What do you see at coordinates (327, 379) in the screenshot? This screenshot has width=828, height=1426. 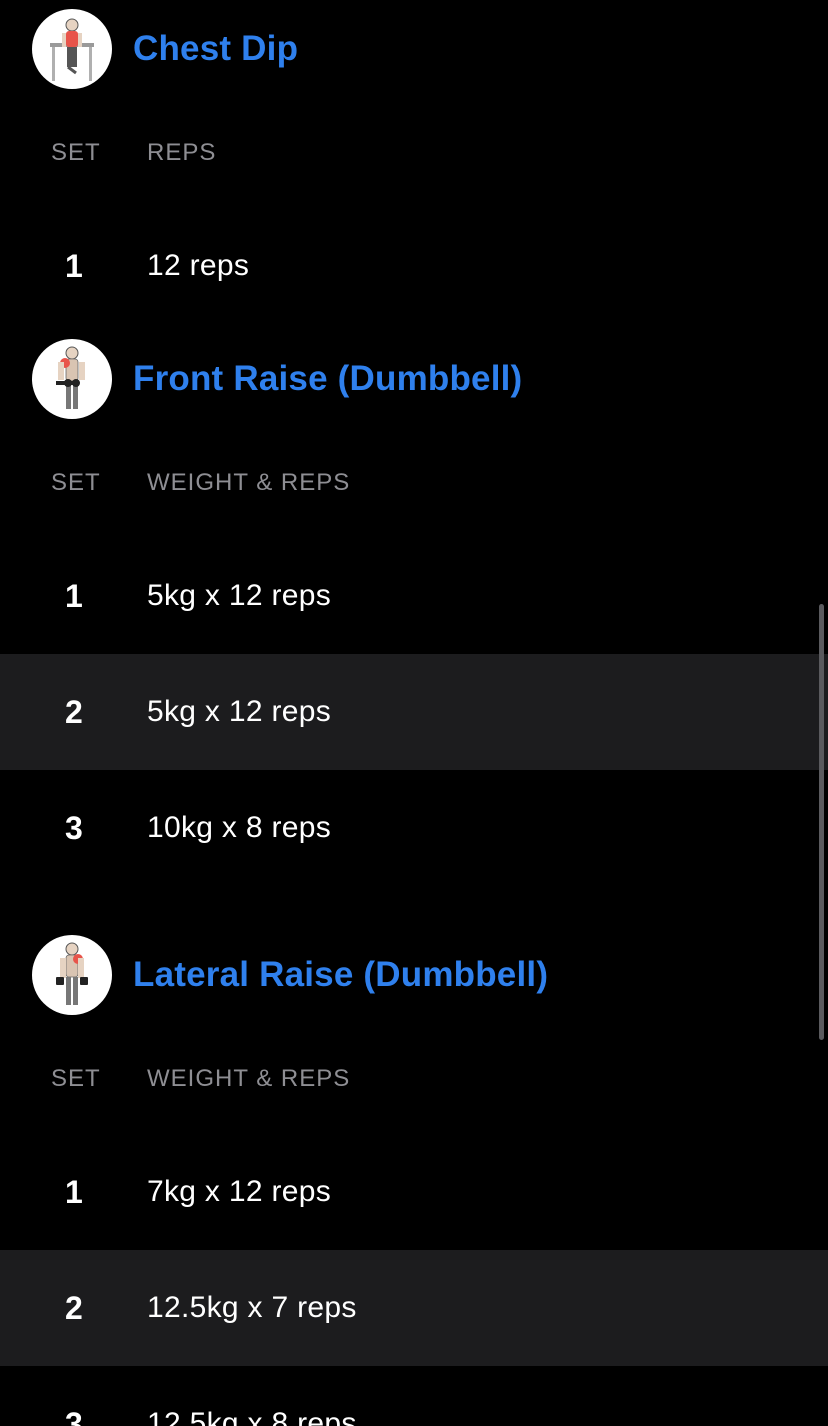 I see `exercise-title: Front Raise (Dumbbell)` at bounding box center [327, 379].